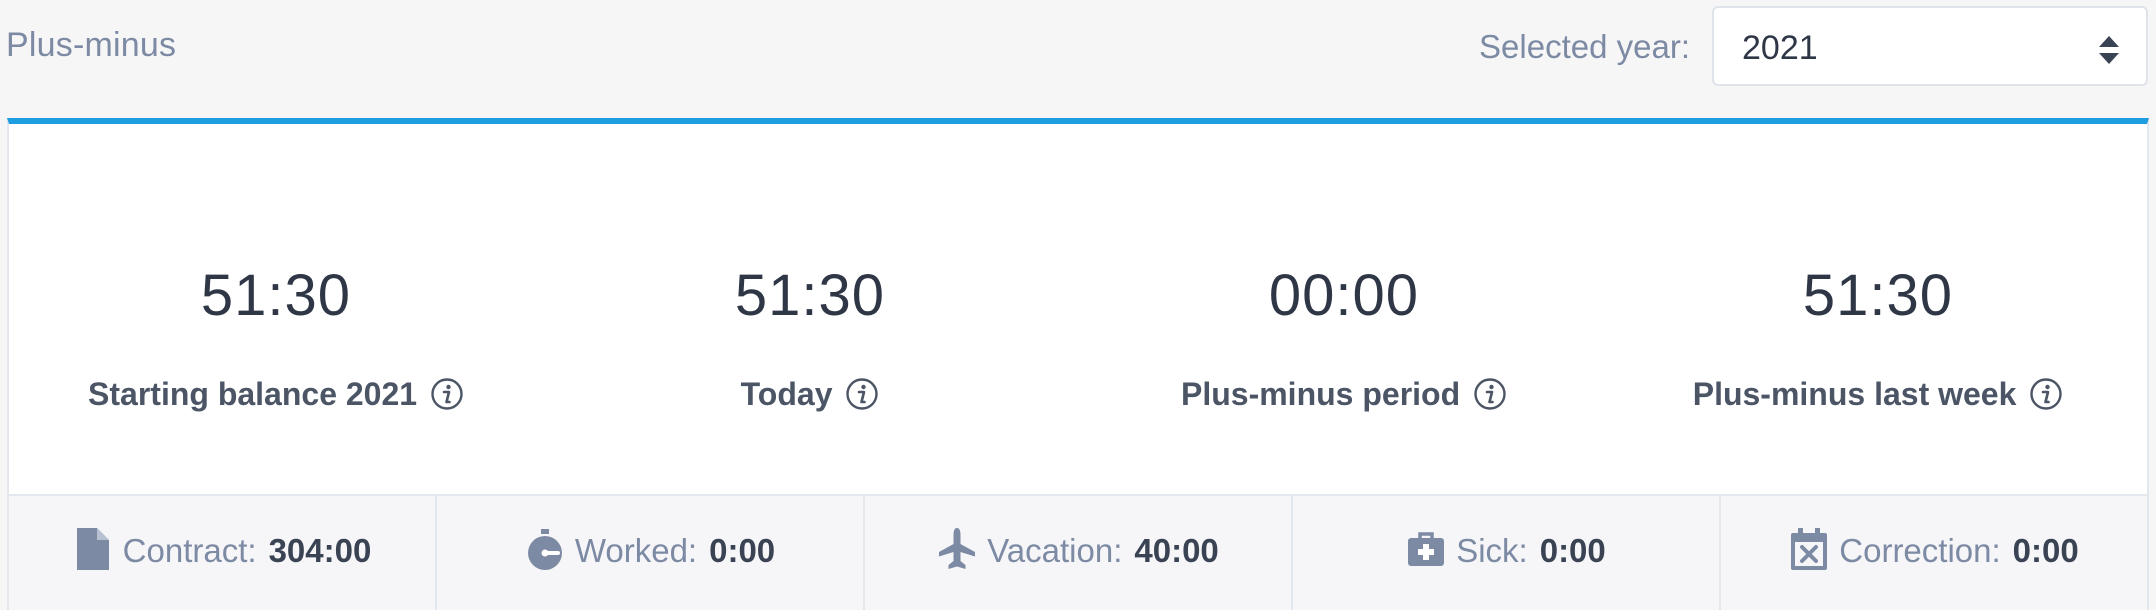  Describe the element at coordinates (1854, 394) in the screenshot. I see `stat-label: Plus-minus last week` at that location.